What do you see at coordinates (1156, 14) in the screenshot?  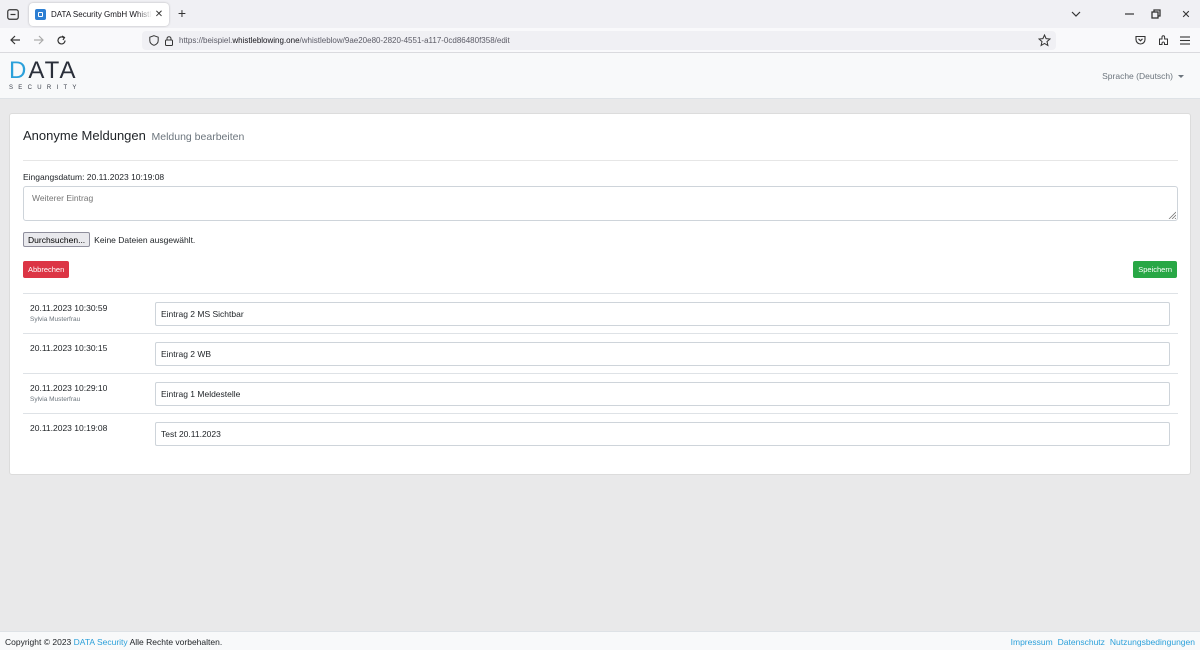 I see `restore-icon` at bounding box center [1156, 14].